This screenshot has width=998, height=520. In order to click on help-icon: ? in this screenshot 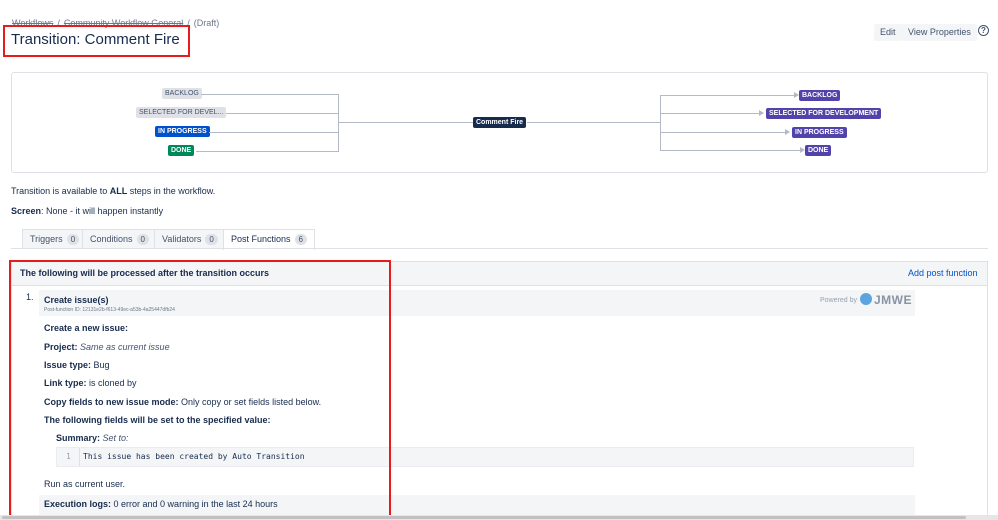, I will do `click(983, 30)`.